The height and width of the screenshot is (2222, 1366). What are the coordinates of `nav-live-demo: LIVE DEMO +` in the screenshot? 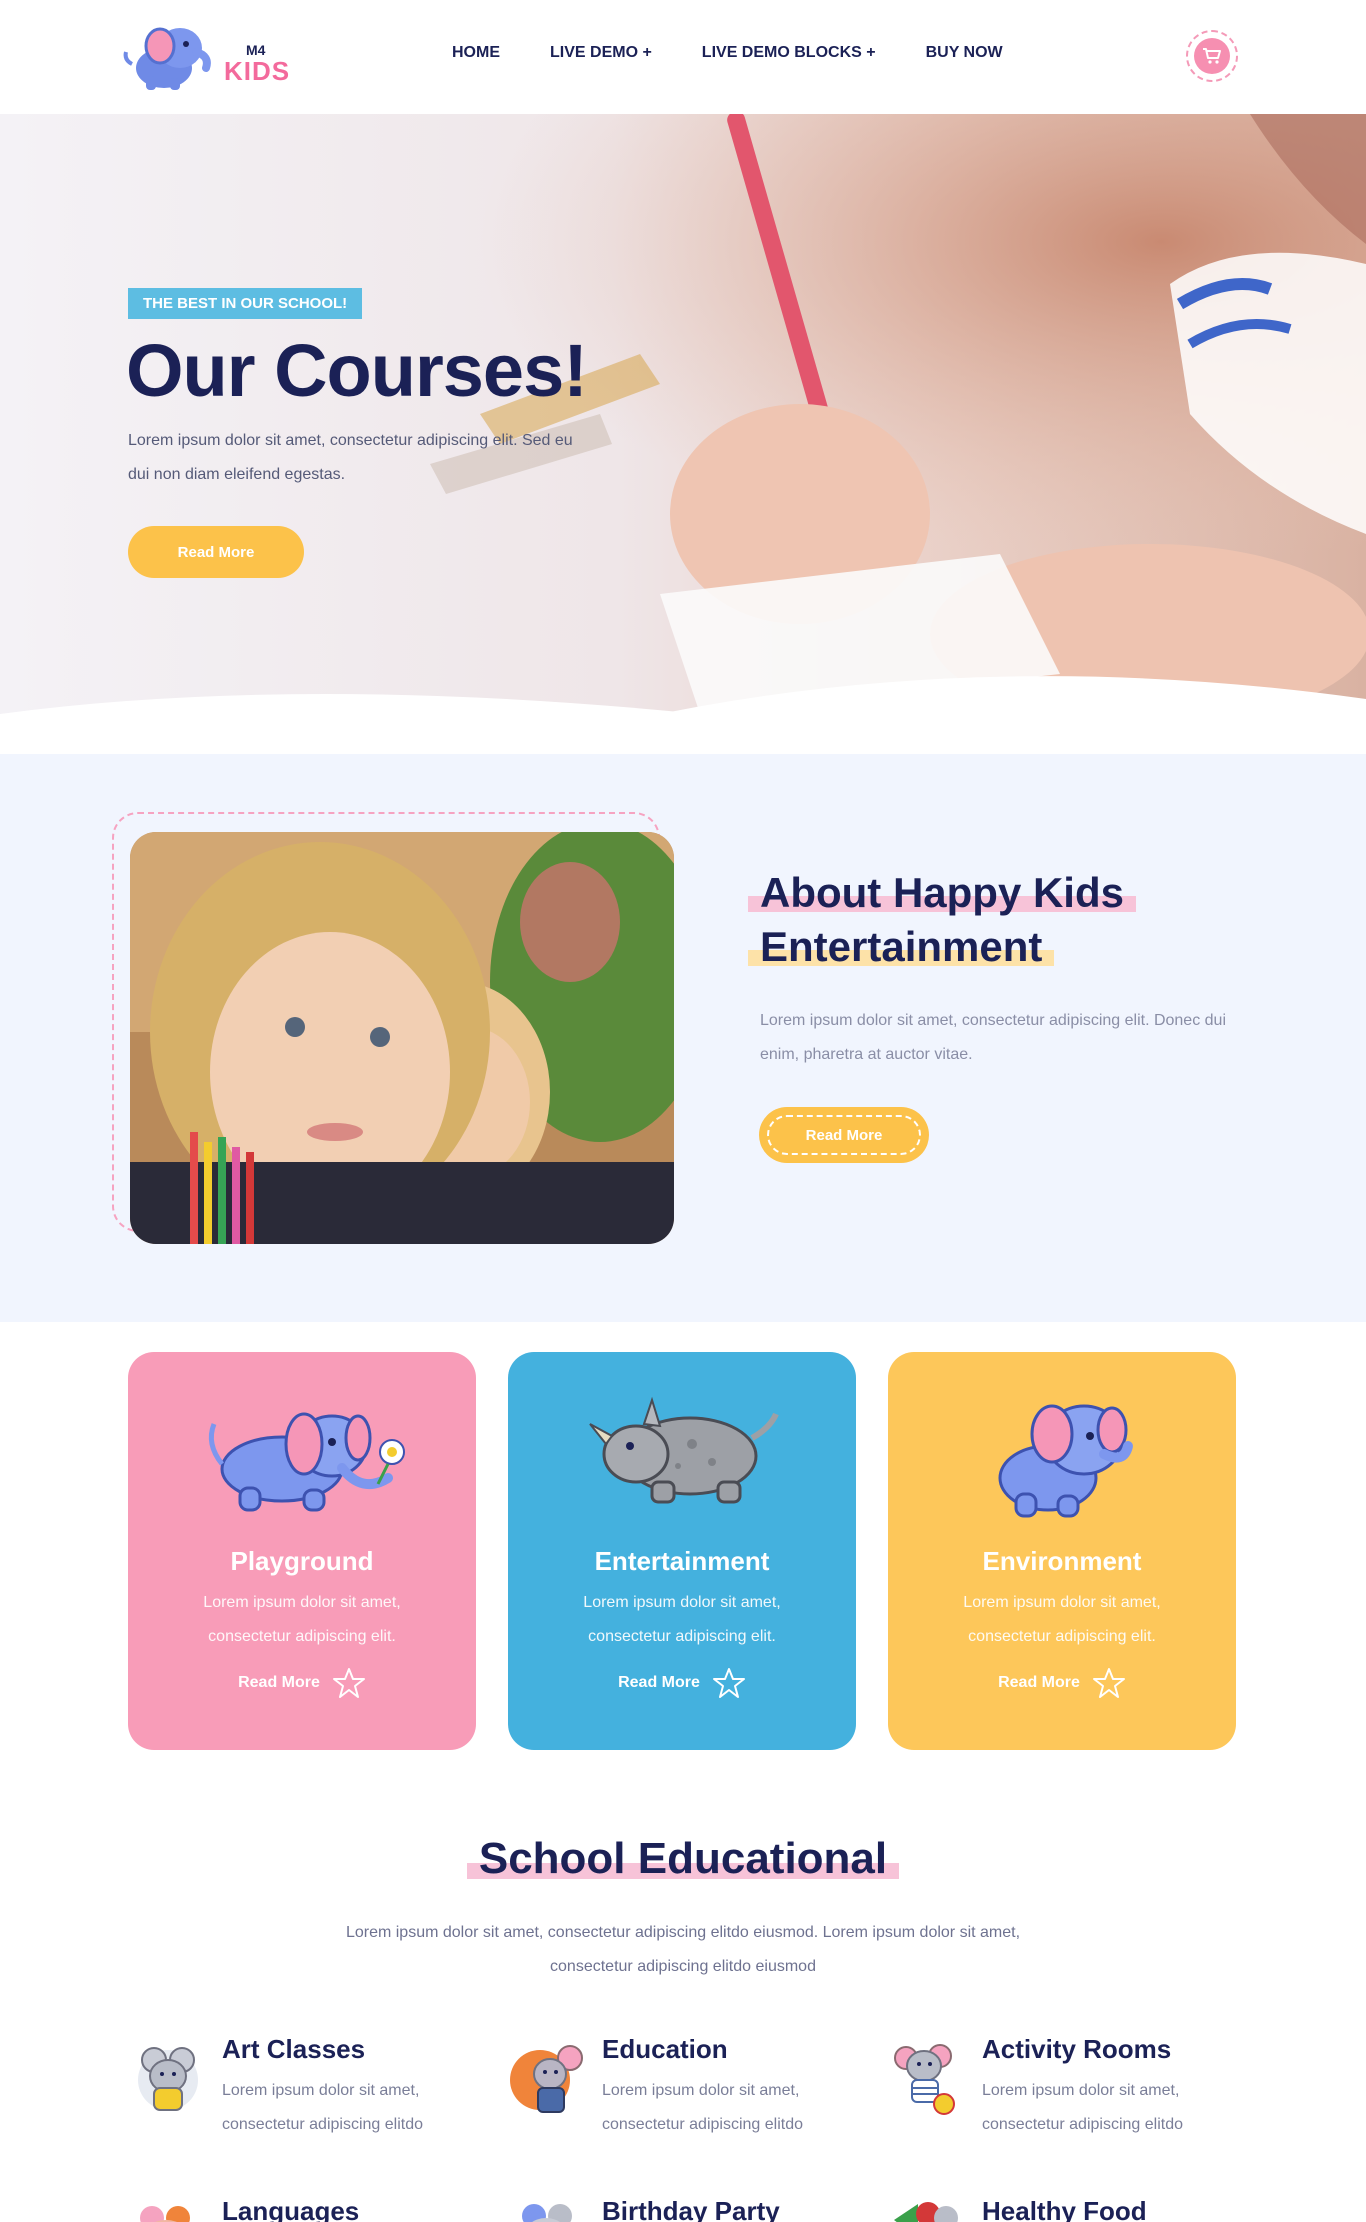 It's located at (601, 53).